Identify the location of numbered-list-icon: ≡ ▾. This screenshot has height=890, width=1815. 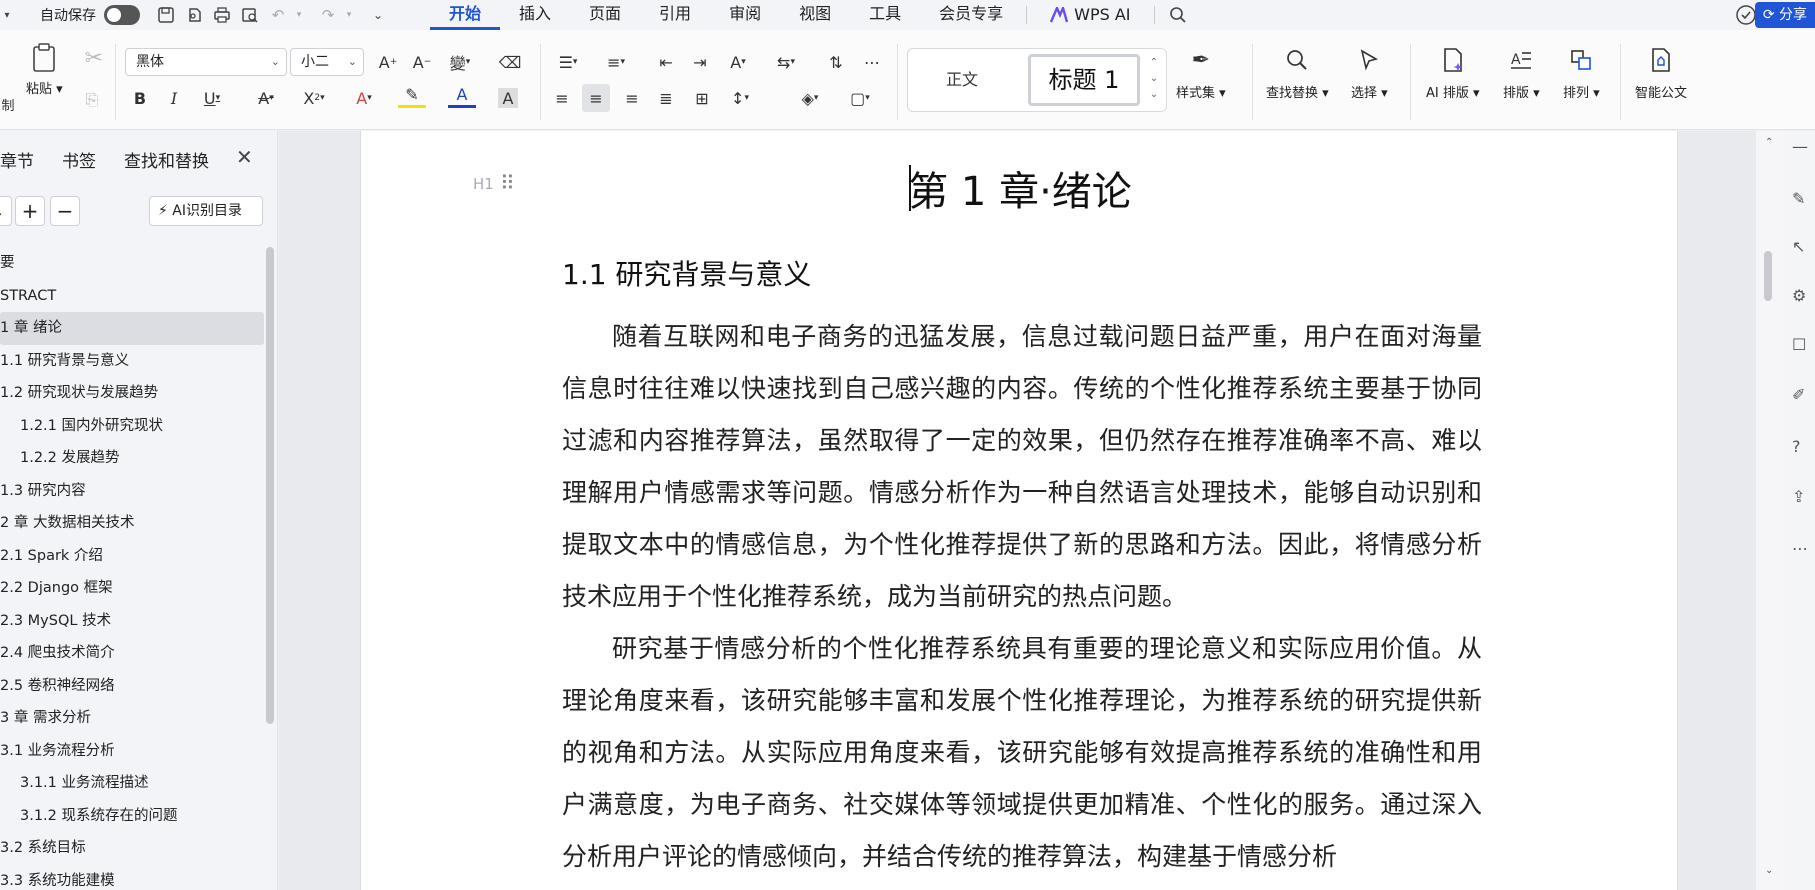
(616, 62).